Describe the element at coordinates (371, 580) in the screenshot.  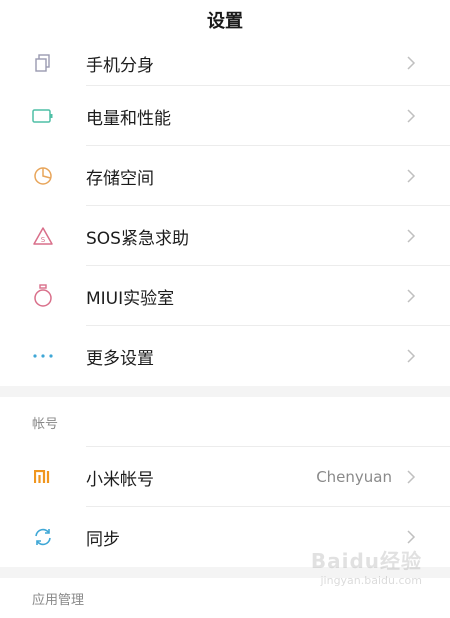
I see `watermark-url: jingyan.baidu.com` at that location.